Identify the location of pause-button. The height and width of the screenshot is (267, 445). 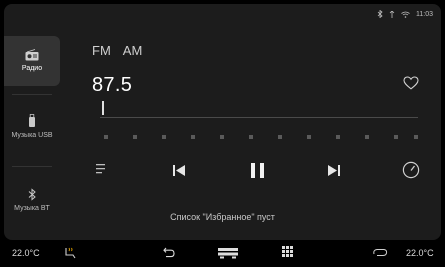
(257, 170).